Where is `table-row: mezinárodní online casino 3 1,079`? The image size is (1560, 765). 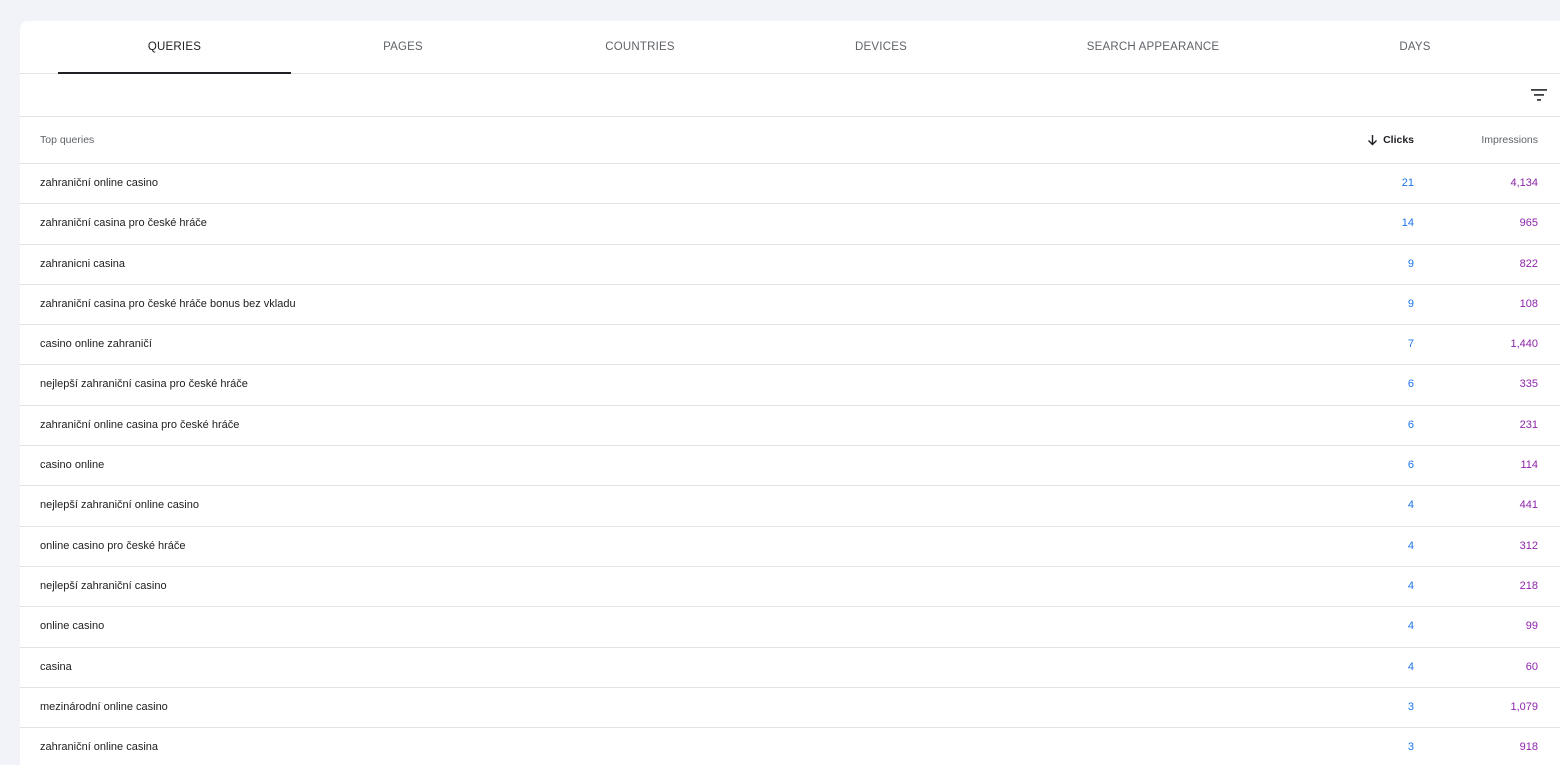 table-row: mezinárodní online casino 3 1,079 is located at coordinates (790, 708).